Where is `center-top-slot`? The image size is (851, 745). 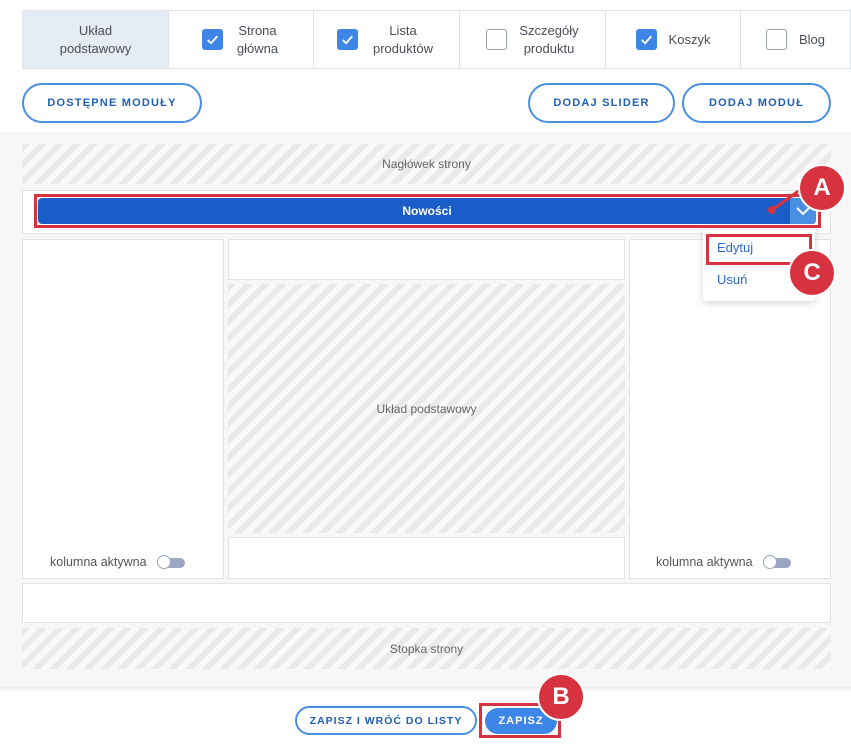 center-top-slot is located at coordinates (426, 259).